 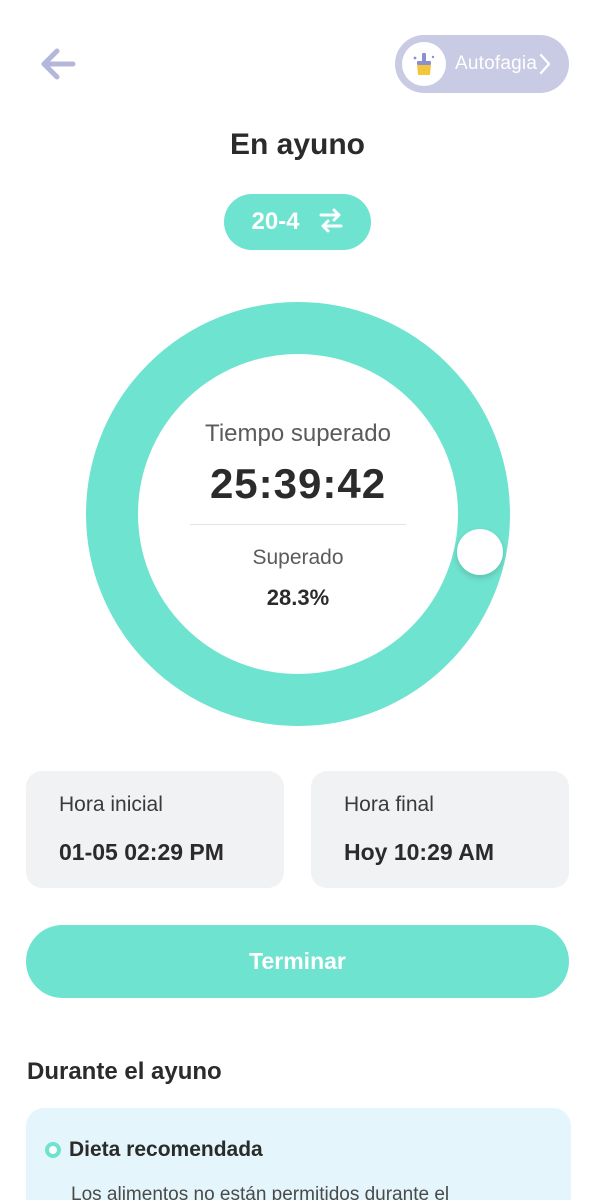 I want to click on plan-label: 20-4, so click(x=275, y=221).